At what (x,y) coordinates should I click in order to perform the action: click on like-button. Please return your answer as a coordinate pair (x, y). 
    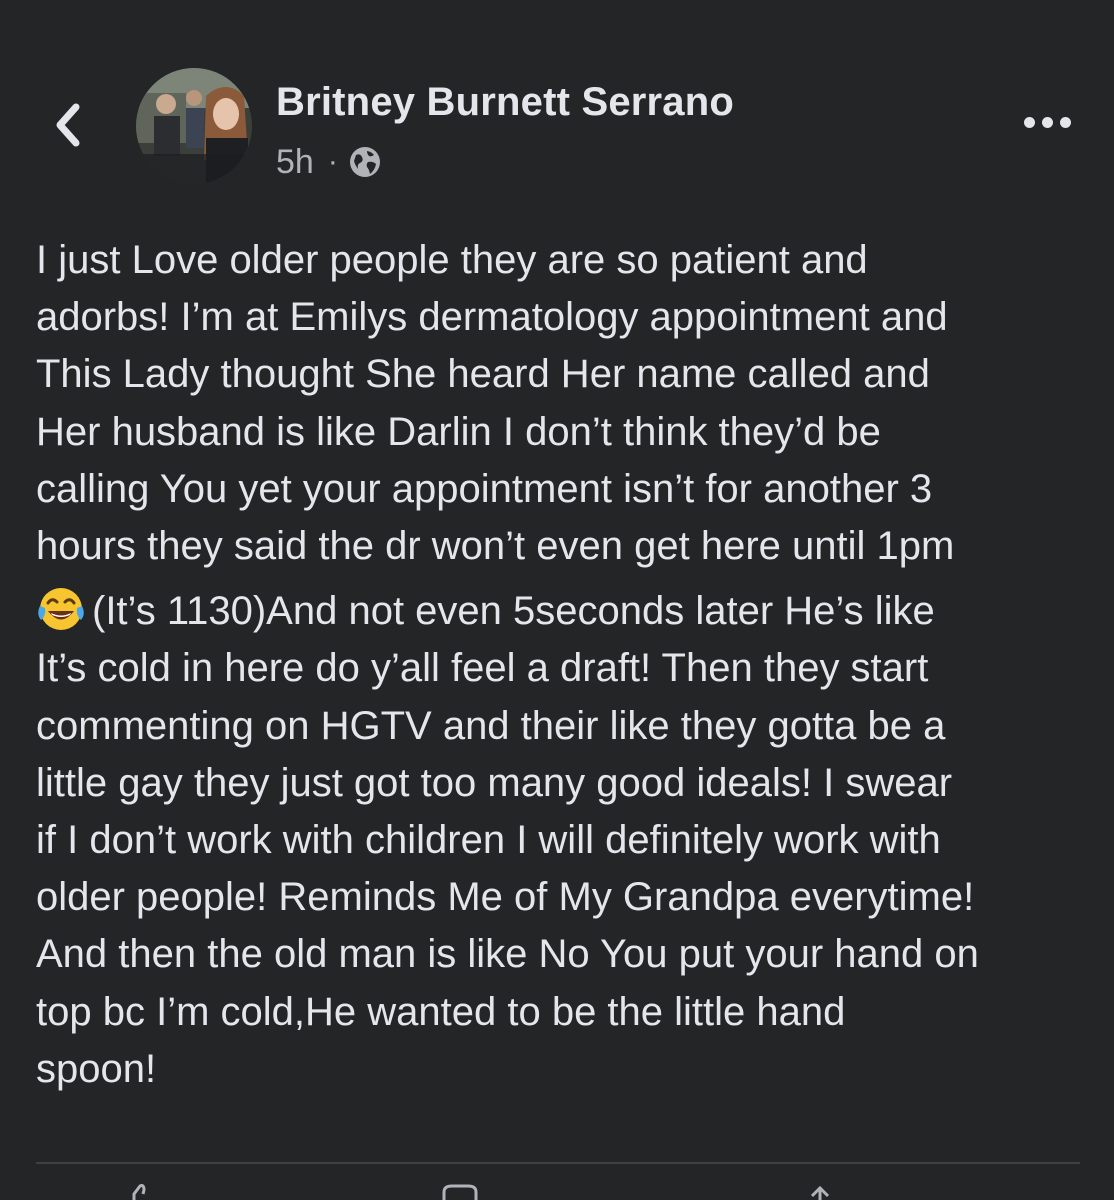
    Looking at the image, I should click on (141, 1192).